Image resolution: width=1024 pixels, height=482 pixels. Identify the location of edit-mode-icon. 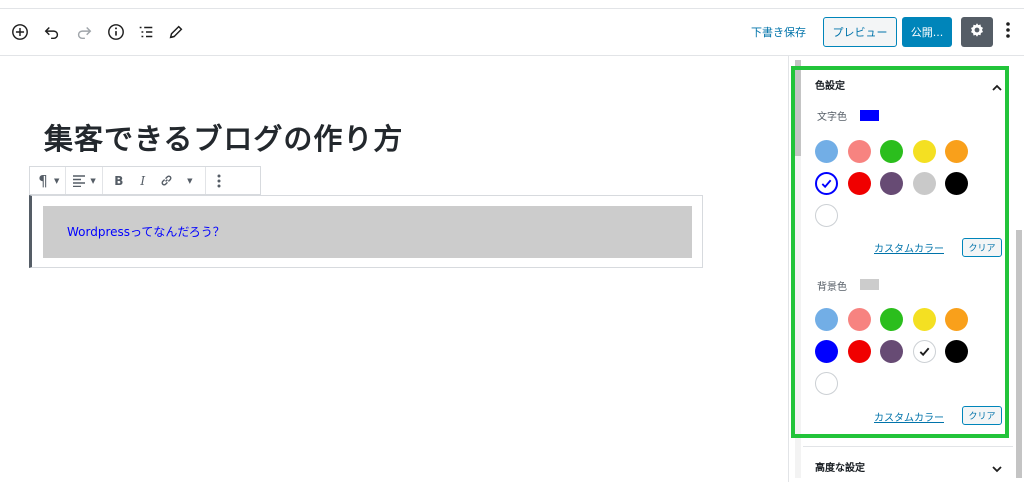
(176, 32).